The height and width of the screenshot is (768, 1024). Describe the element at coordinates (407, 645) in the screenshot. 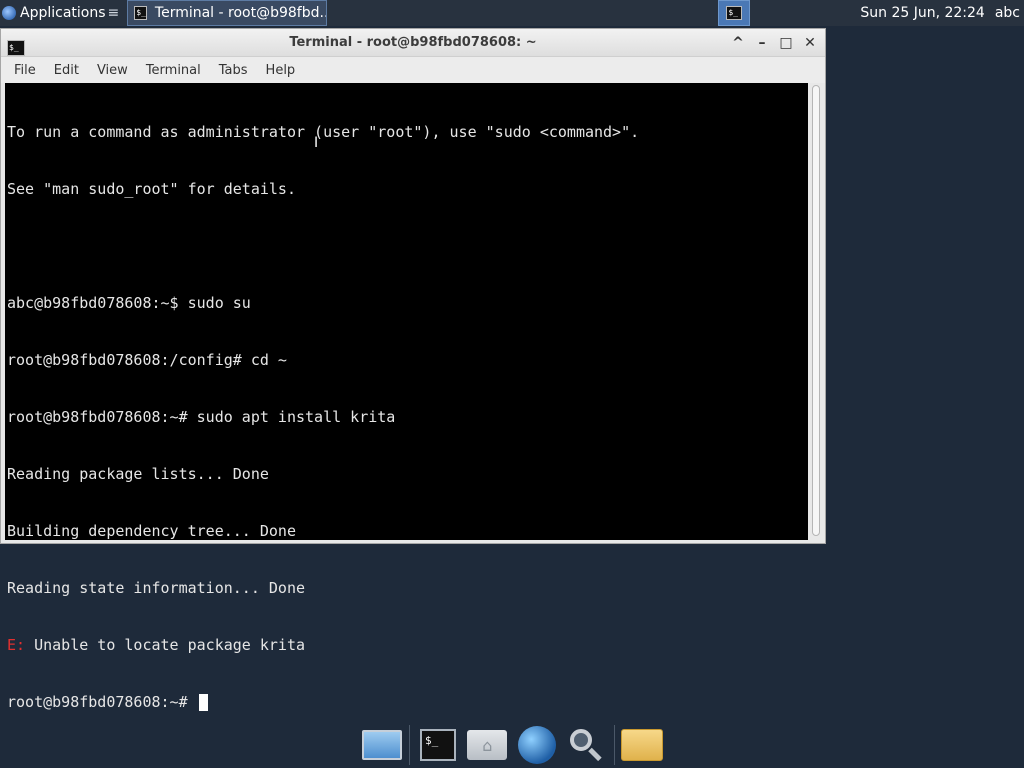

I see `terminal-error-line: E: Unable to locate package krita` at that location.